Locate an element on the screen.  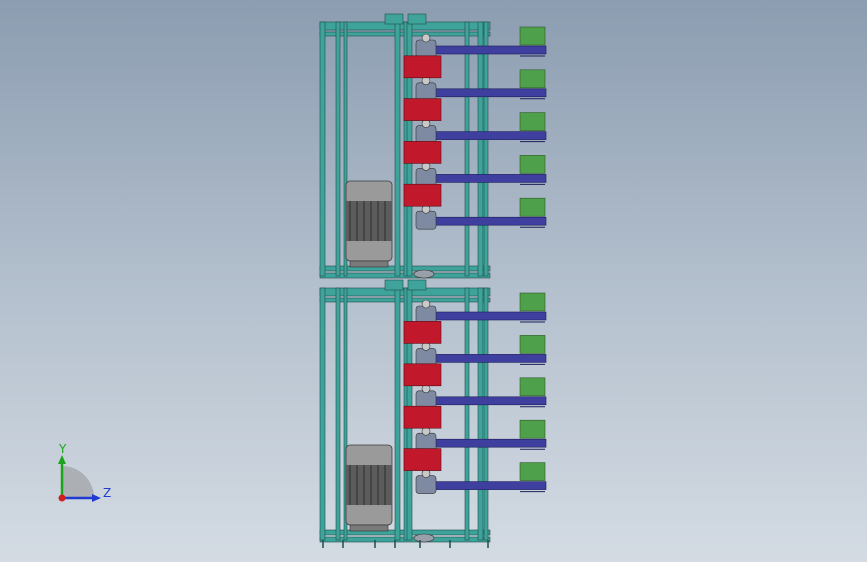
x-axis-point is located at coordinates (62, 498).